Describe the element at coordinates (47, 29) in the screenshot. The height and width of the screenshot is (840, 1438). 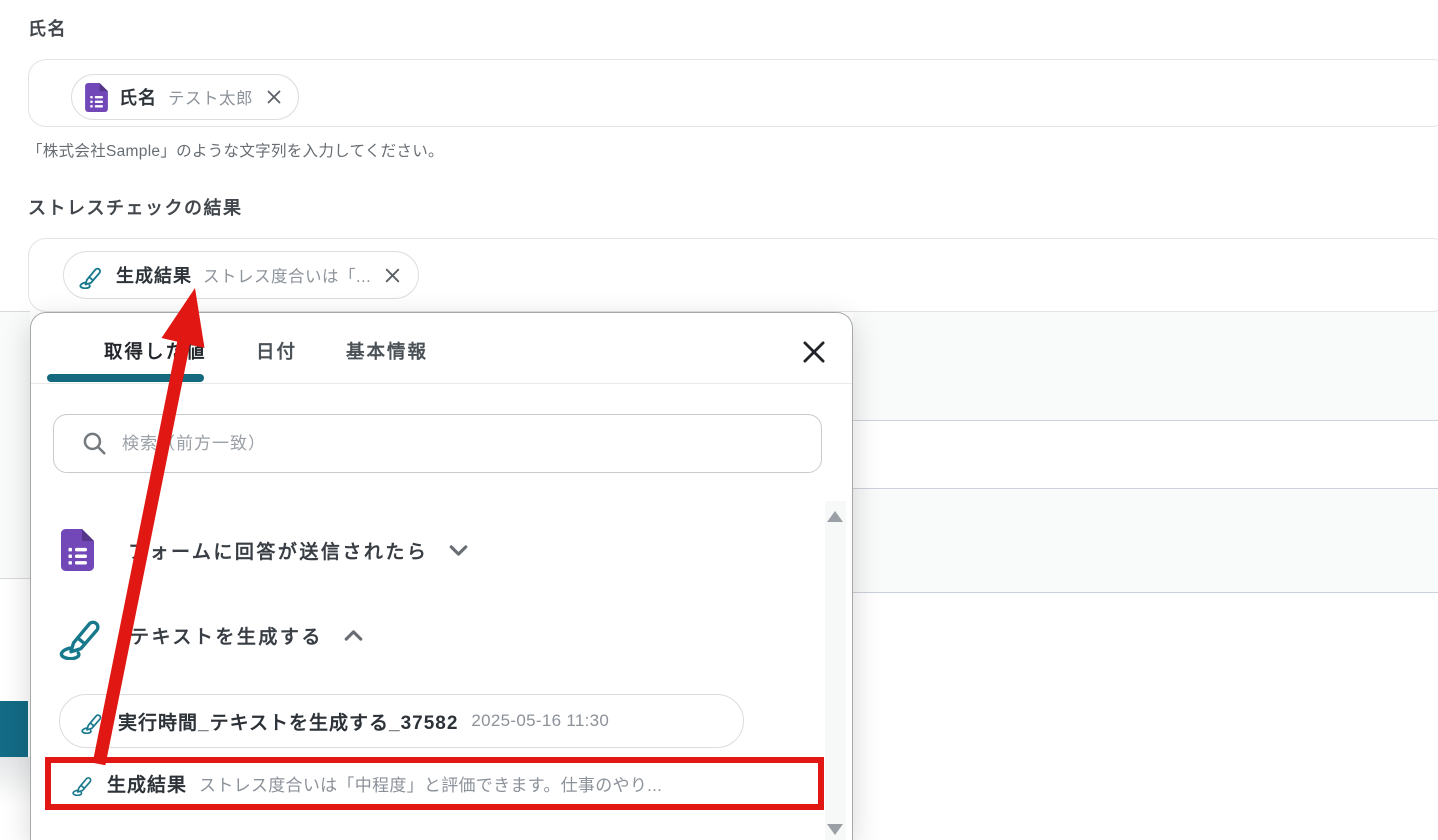
I see `field-label-name: 氏名` at that location.